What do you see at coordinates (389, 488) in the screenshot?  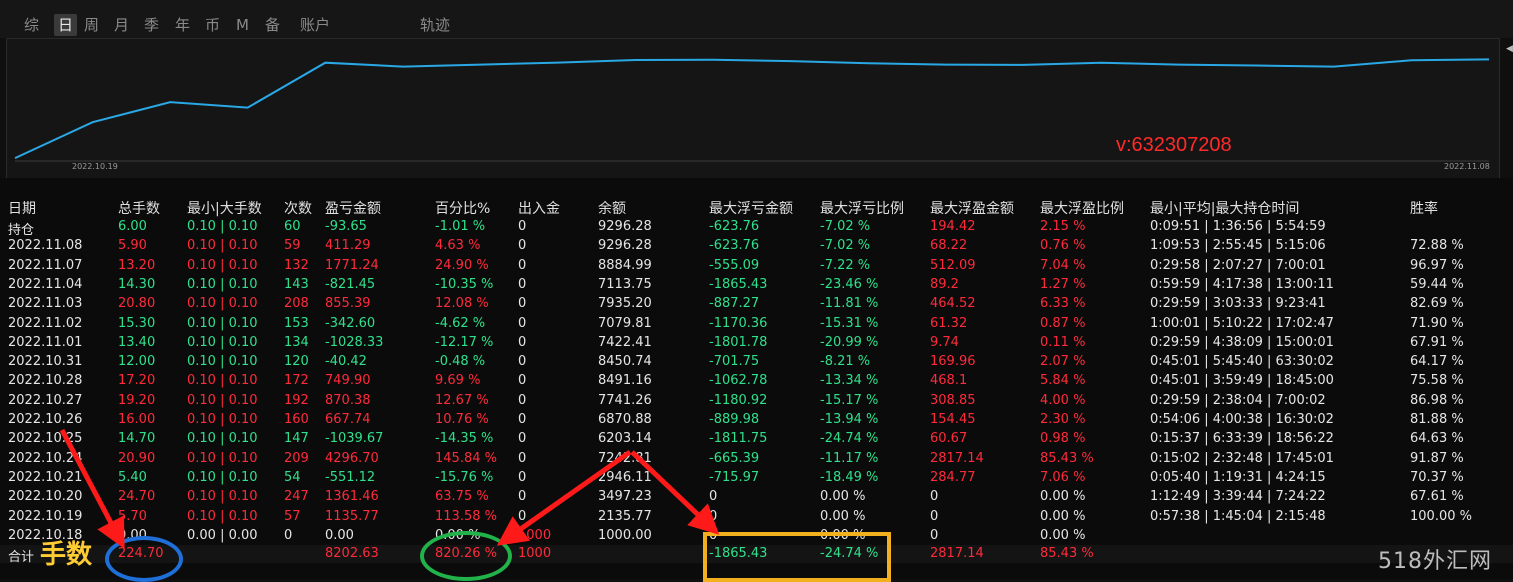 I see `annotation-arrows` at bounding box center [389, 488].